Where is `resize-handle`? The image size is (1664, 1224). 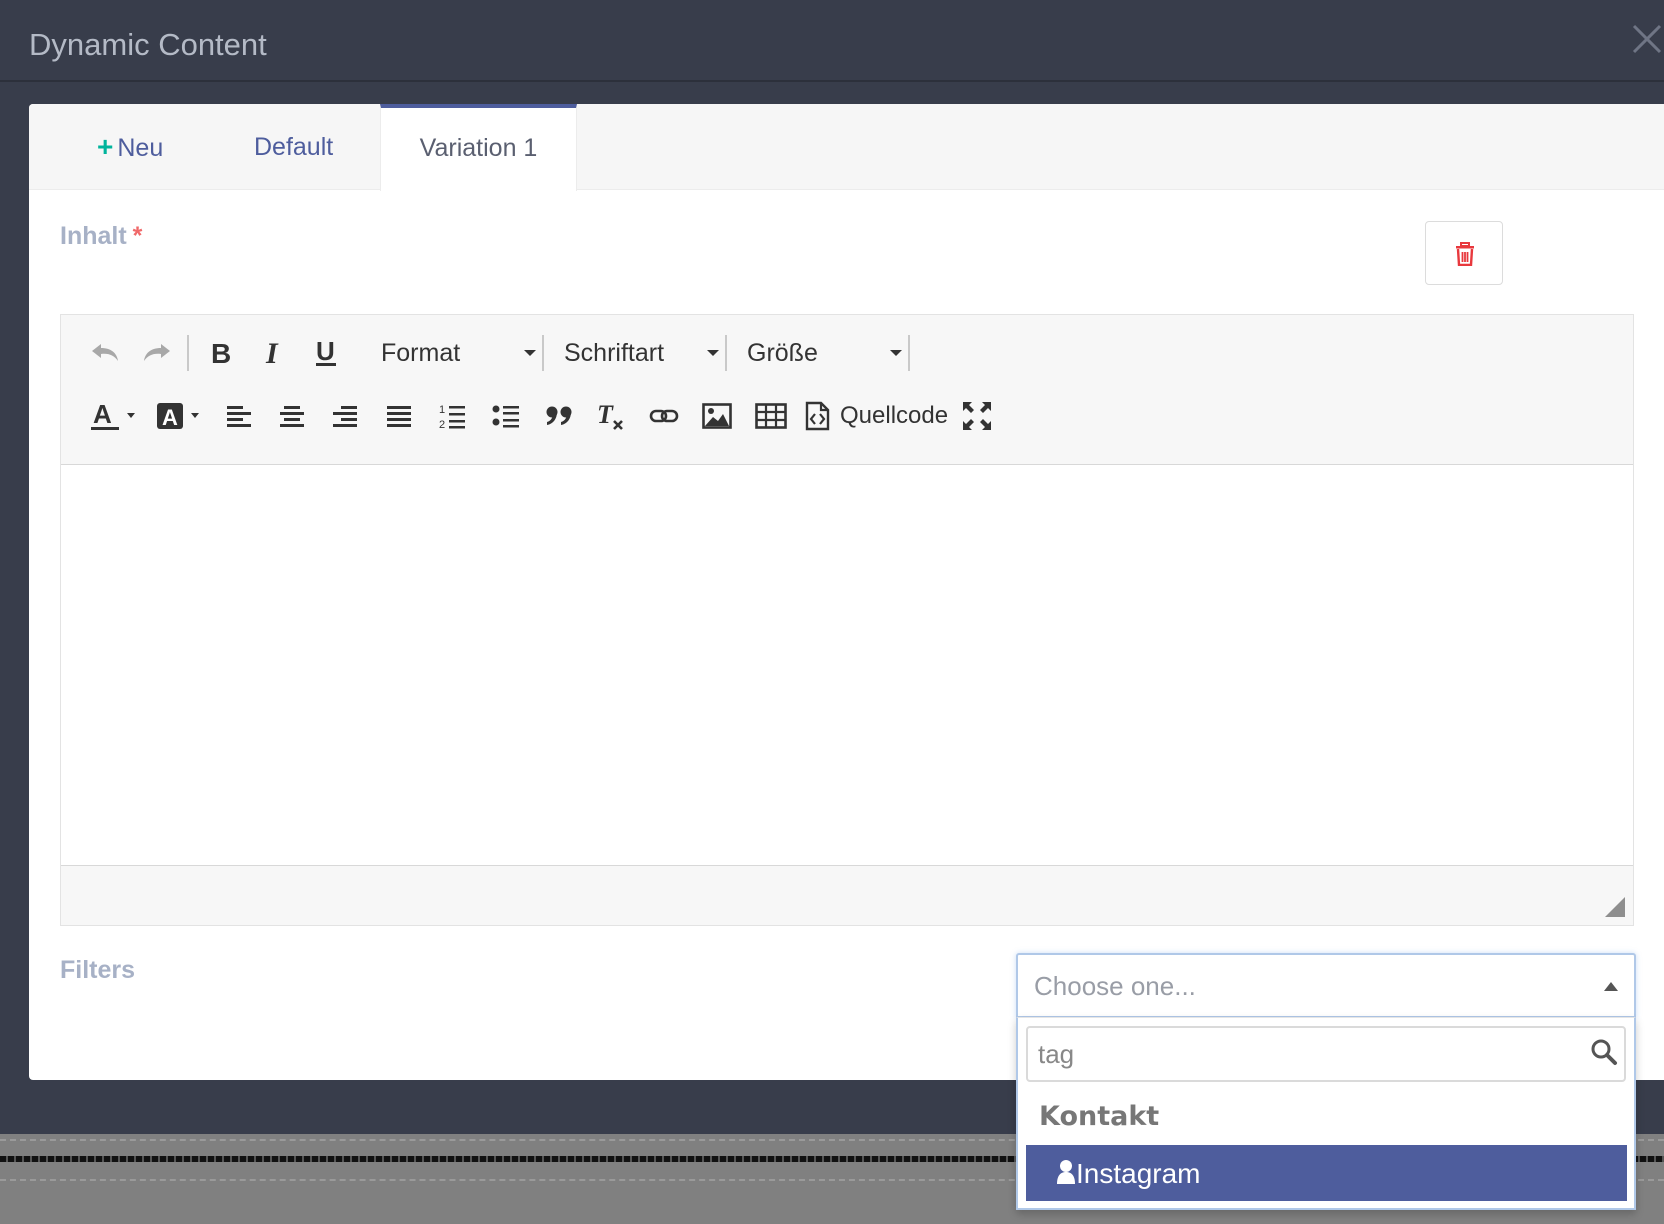 resize-handle is located at coordinates (1615, 907).